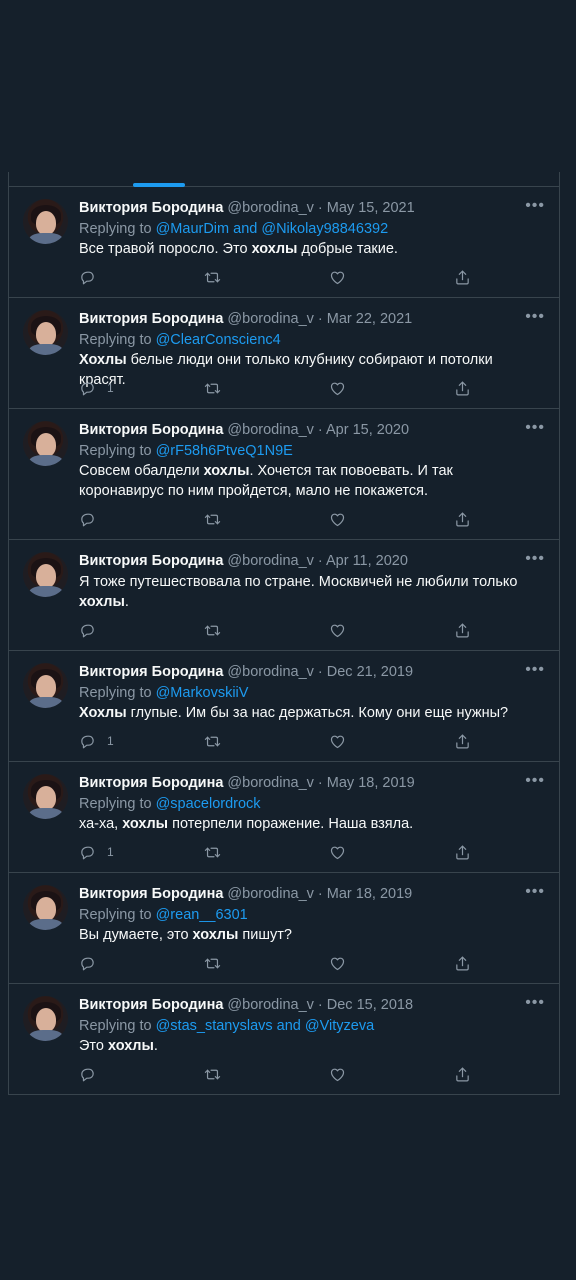  What do you see at coordinates (272, 229) in the screenshot?
I see `replying-handles: @MaurDim and @Nikolay98846392` at bounding box center [272, 229].